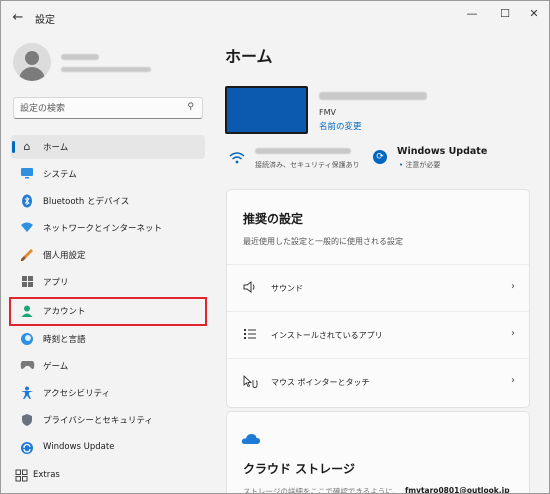 This screenshot has height=494, width=550. I want to click on maximize-button: ☐, so click(505, 14).